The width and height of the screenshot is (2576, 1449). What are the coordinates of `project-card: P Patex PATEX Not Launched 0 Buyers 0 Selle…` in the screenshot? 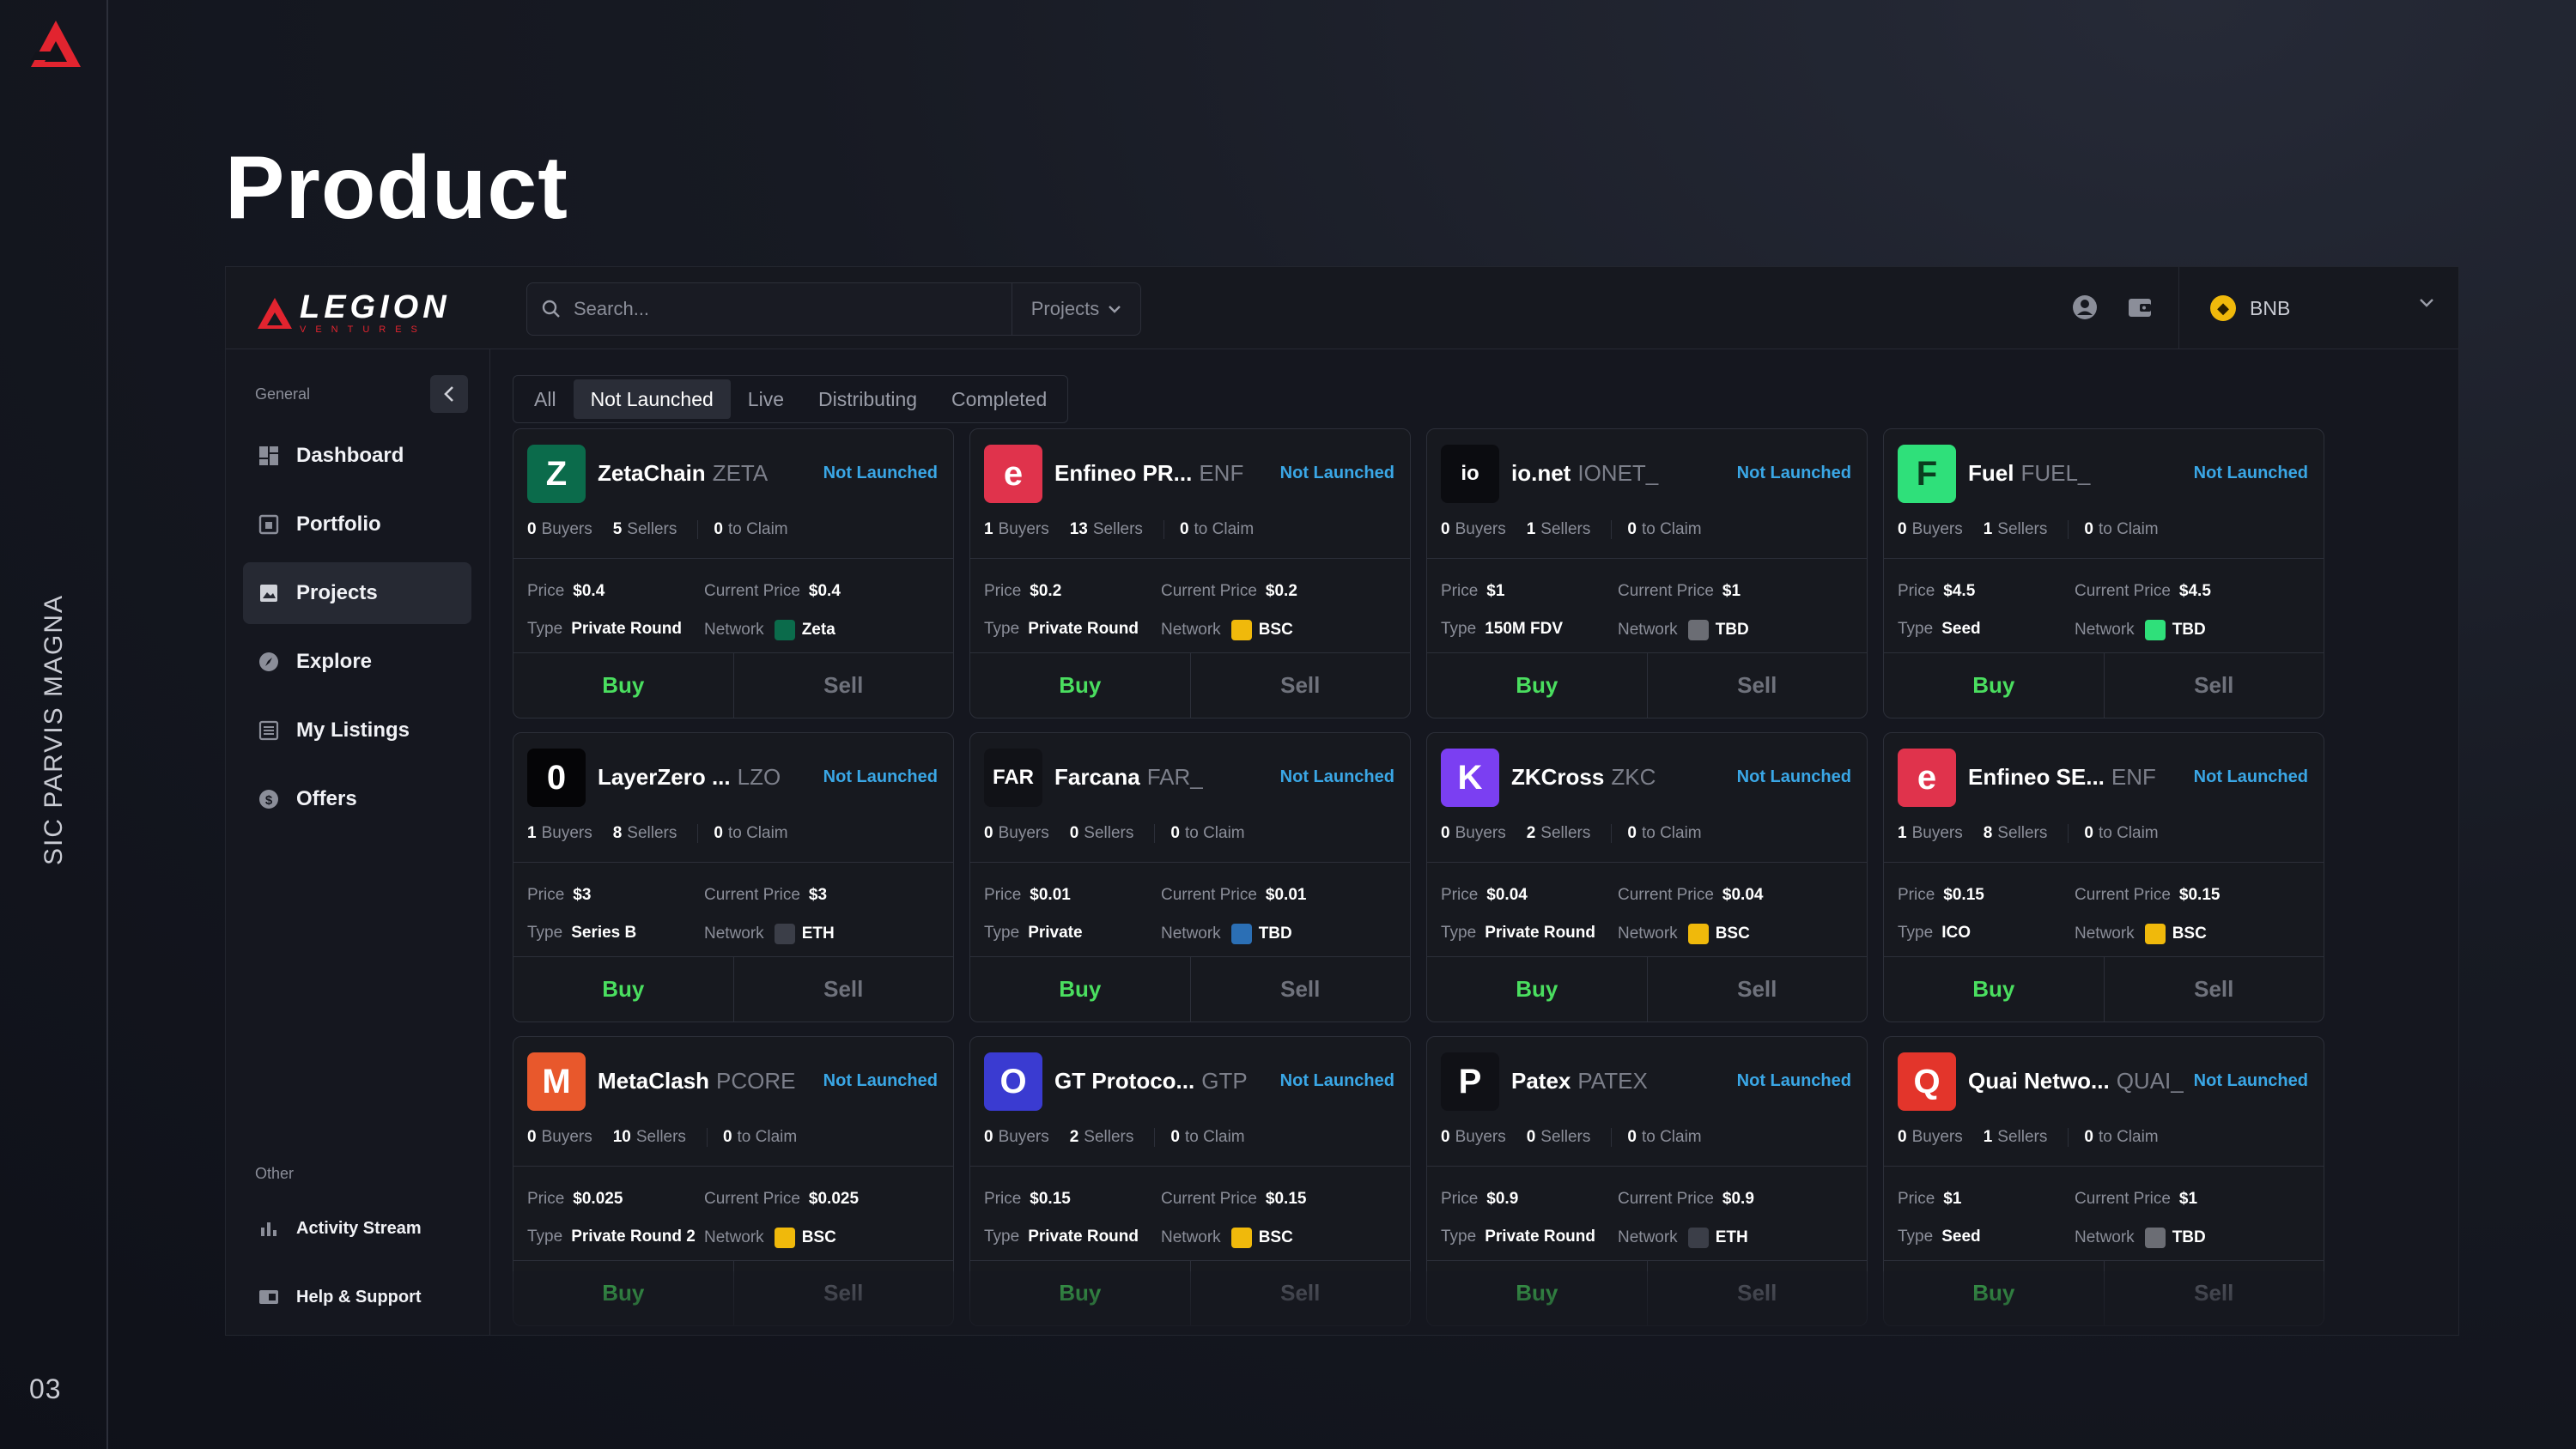 It's located at (1647, 1181).